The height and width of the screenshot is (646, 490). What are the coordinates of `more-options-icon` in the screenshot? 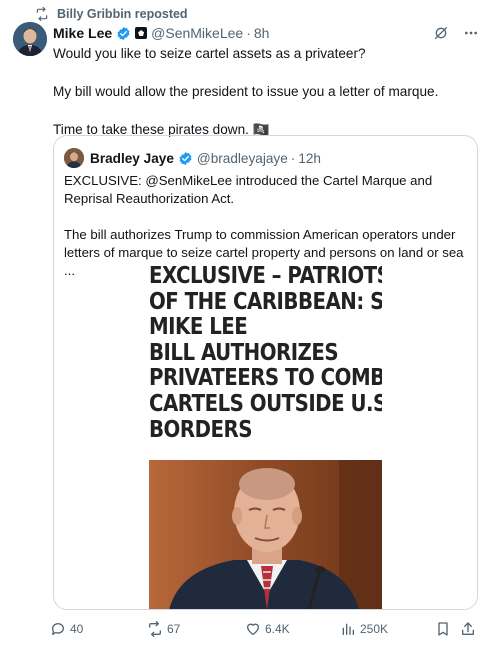 It's located at (471, 33).